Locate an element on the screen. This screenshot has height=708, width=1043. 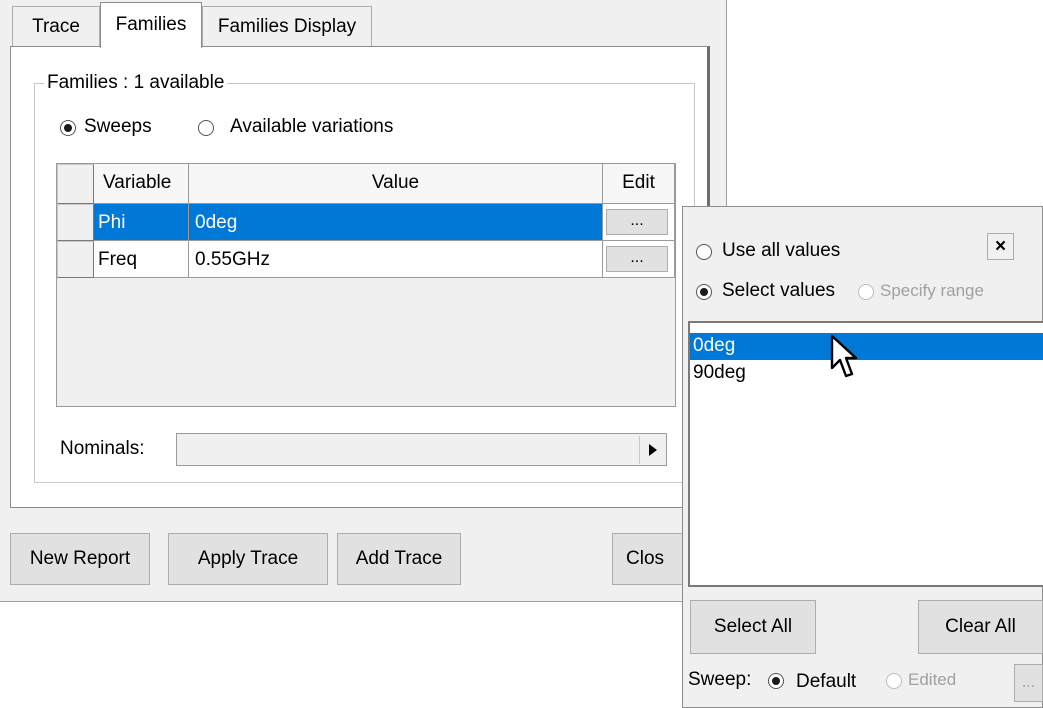
mouse-pointer-icon is located at coordinates (844, 356).